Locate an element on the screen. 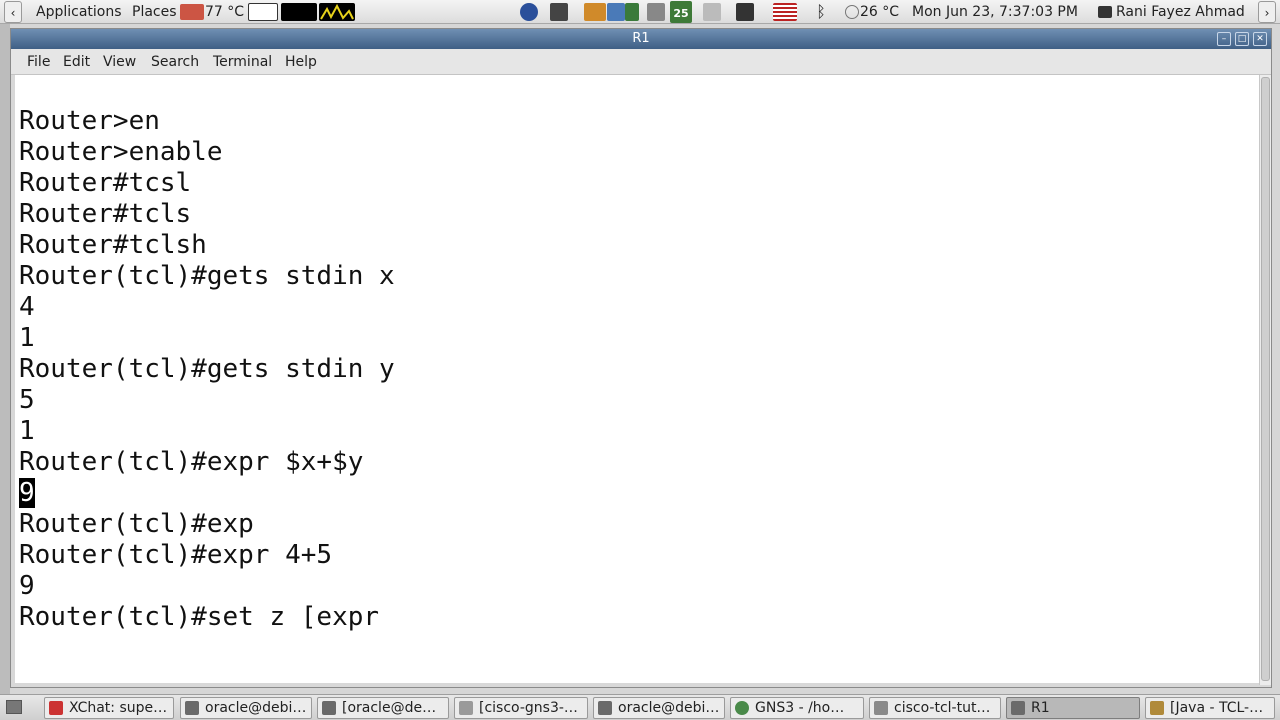  panel-left-arrow-icon: ‹ is located at coordinates (13, 12).